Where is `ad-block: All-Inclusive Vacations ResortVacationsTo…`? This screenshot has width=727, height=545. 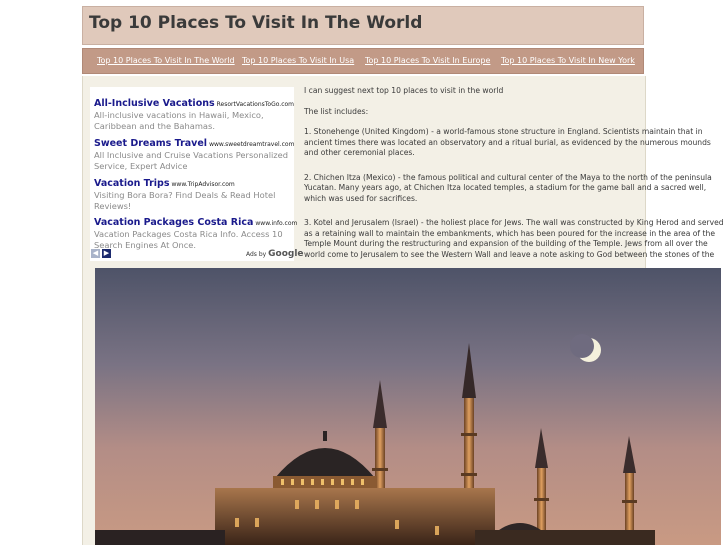 ad-block: All-Inclusive Vacations ResortVacationsTo… is located at coordinates (193, 174).